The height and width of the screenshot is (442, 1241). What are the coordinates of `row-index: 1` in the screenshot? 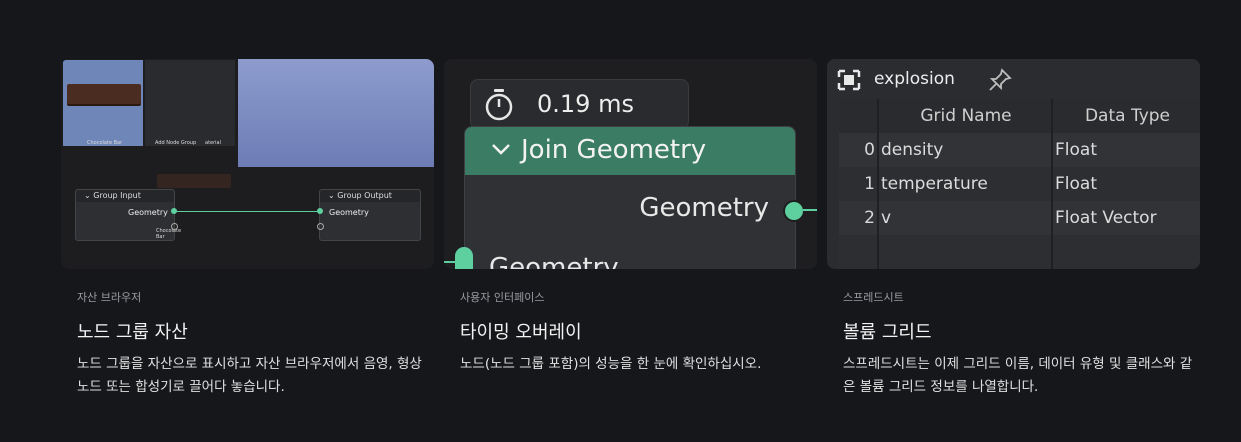 It's located at (858, 184).